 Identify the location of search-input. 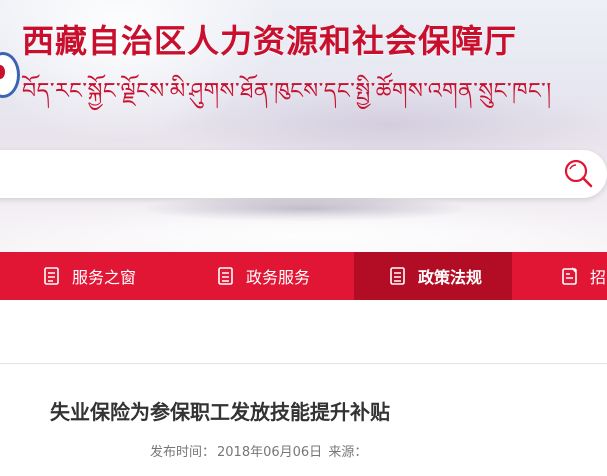
(265, 174).